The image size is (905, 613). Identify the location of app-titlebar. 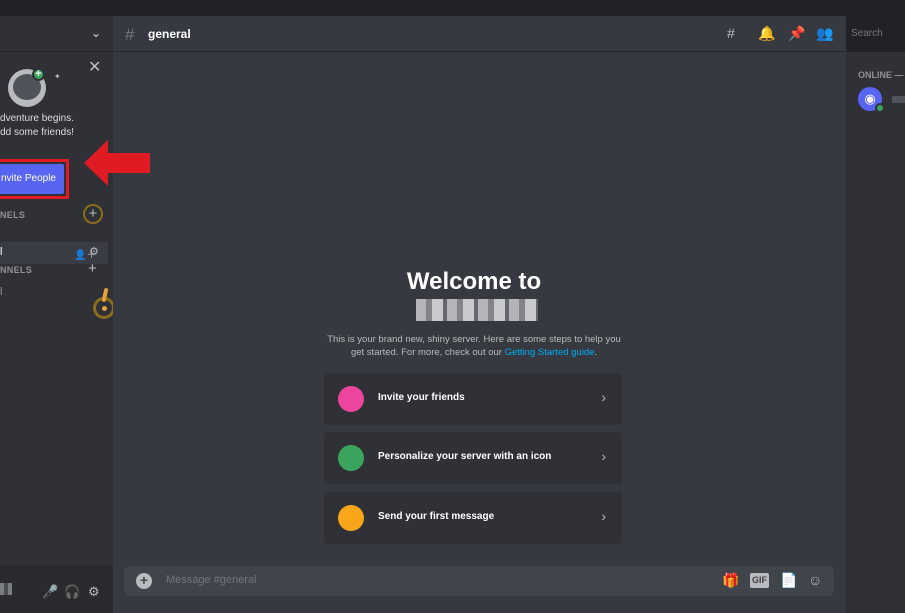
(452, 8).